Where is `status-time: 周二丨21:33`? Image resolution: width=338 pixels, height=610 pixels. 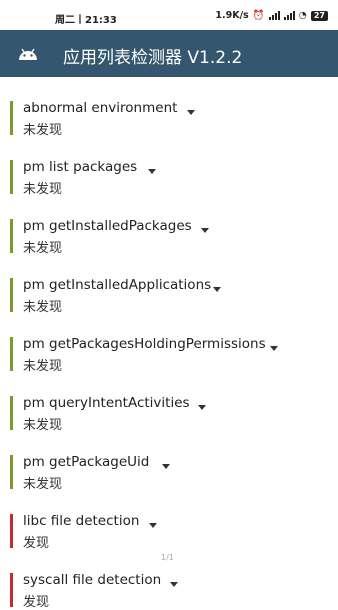
status-time: 周二丨21:33 is located at coordinates (86, 20).